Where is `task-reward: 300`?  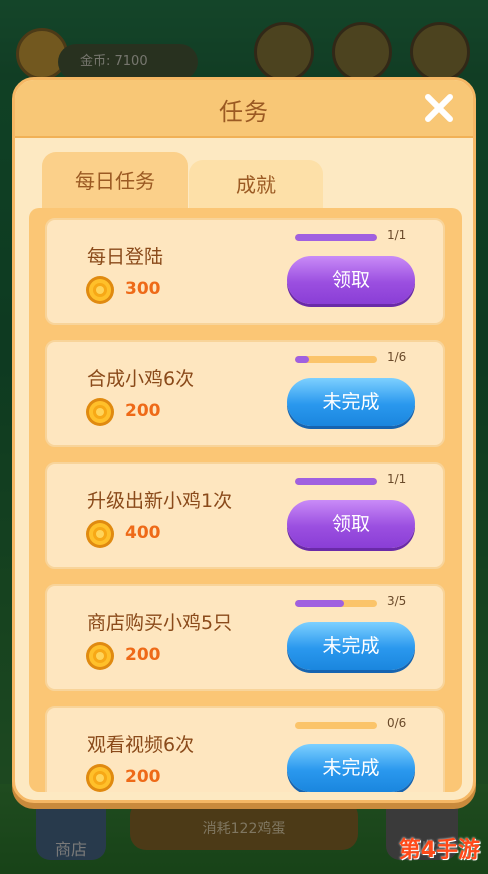 task-reward: 300 is located at coordinates (143, 289).